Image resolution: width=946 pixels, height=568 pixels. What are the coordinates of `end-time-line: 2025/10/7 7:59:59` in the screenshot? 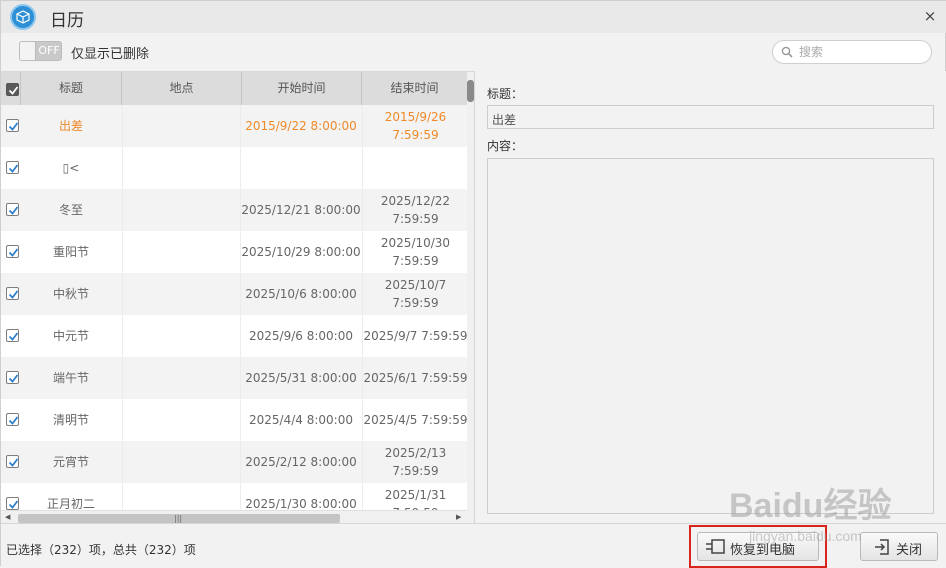 It's located at (415, 294).